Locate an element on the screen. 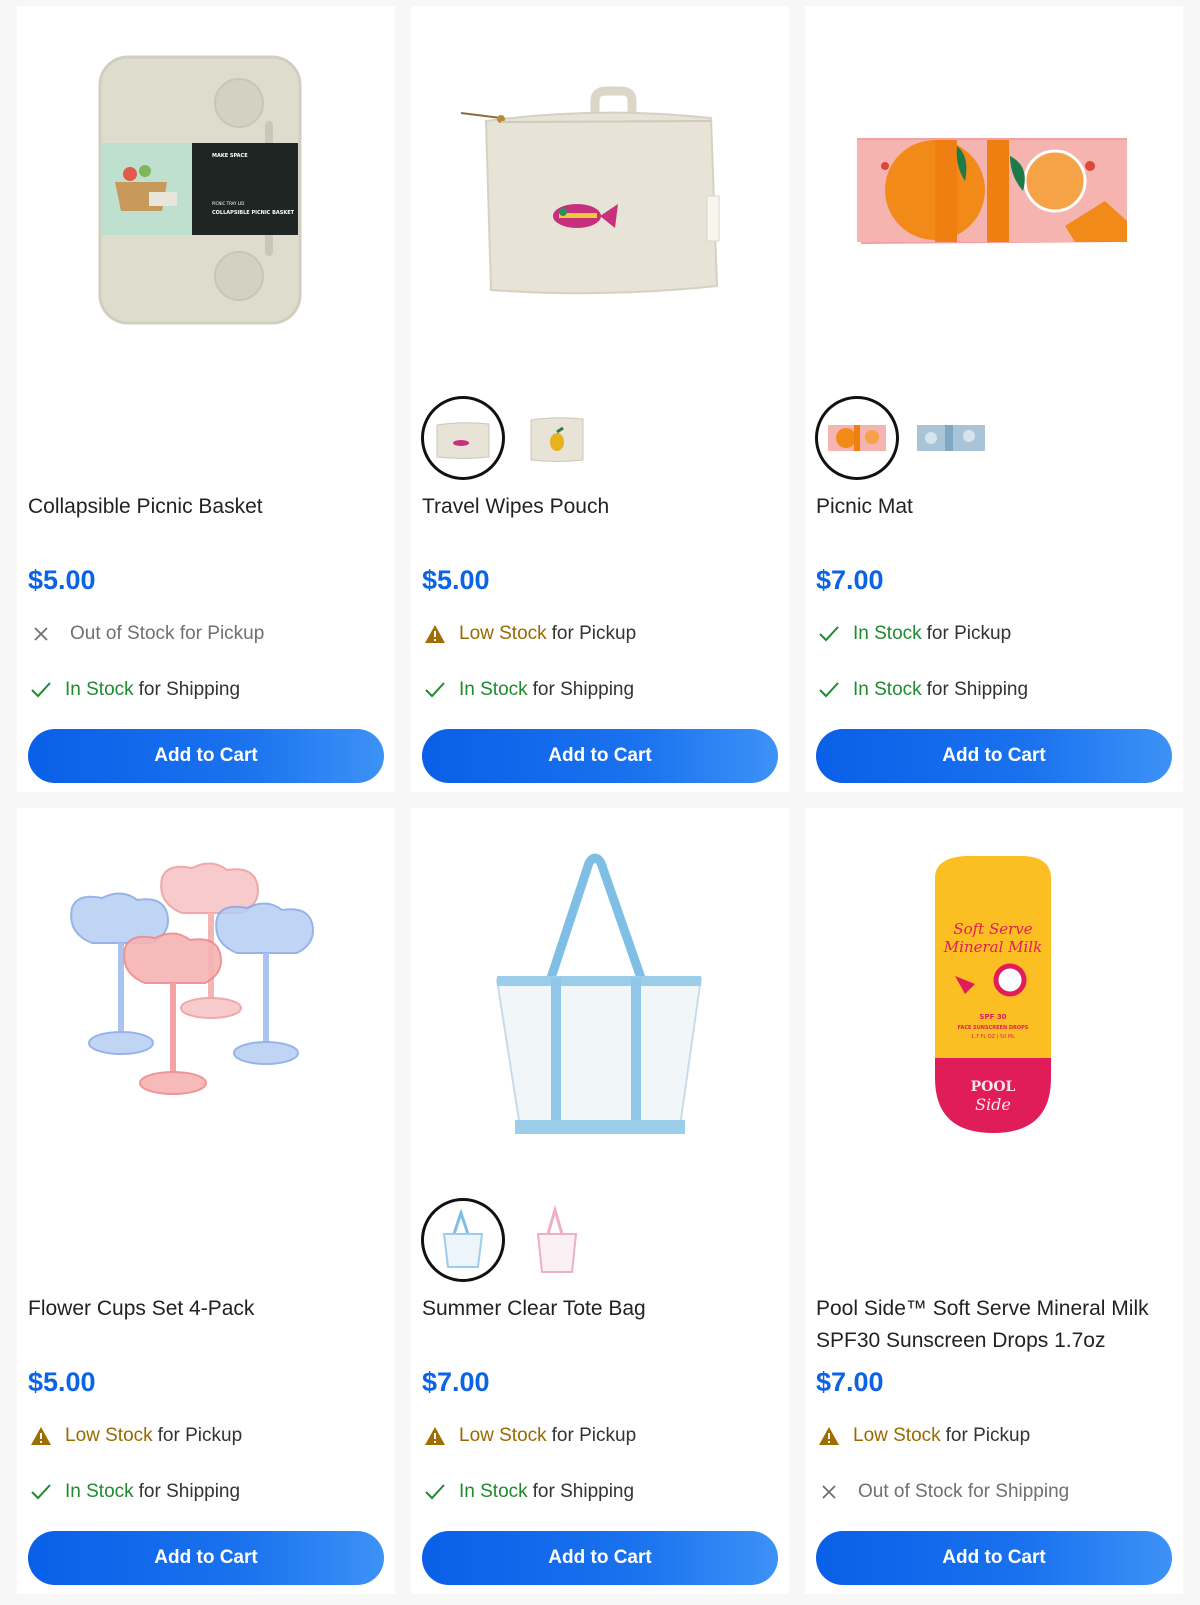 This screenshot has height=1605, width=1200. shipping-availability: Out of Stock for Shipping is located at coordinates (942, 1492).